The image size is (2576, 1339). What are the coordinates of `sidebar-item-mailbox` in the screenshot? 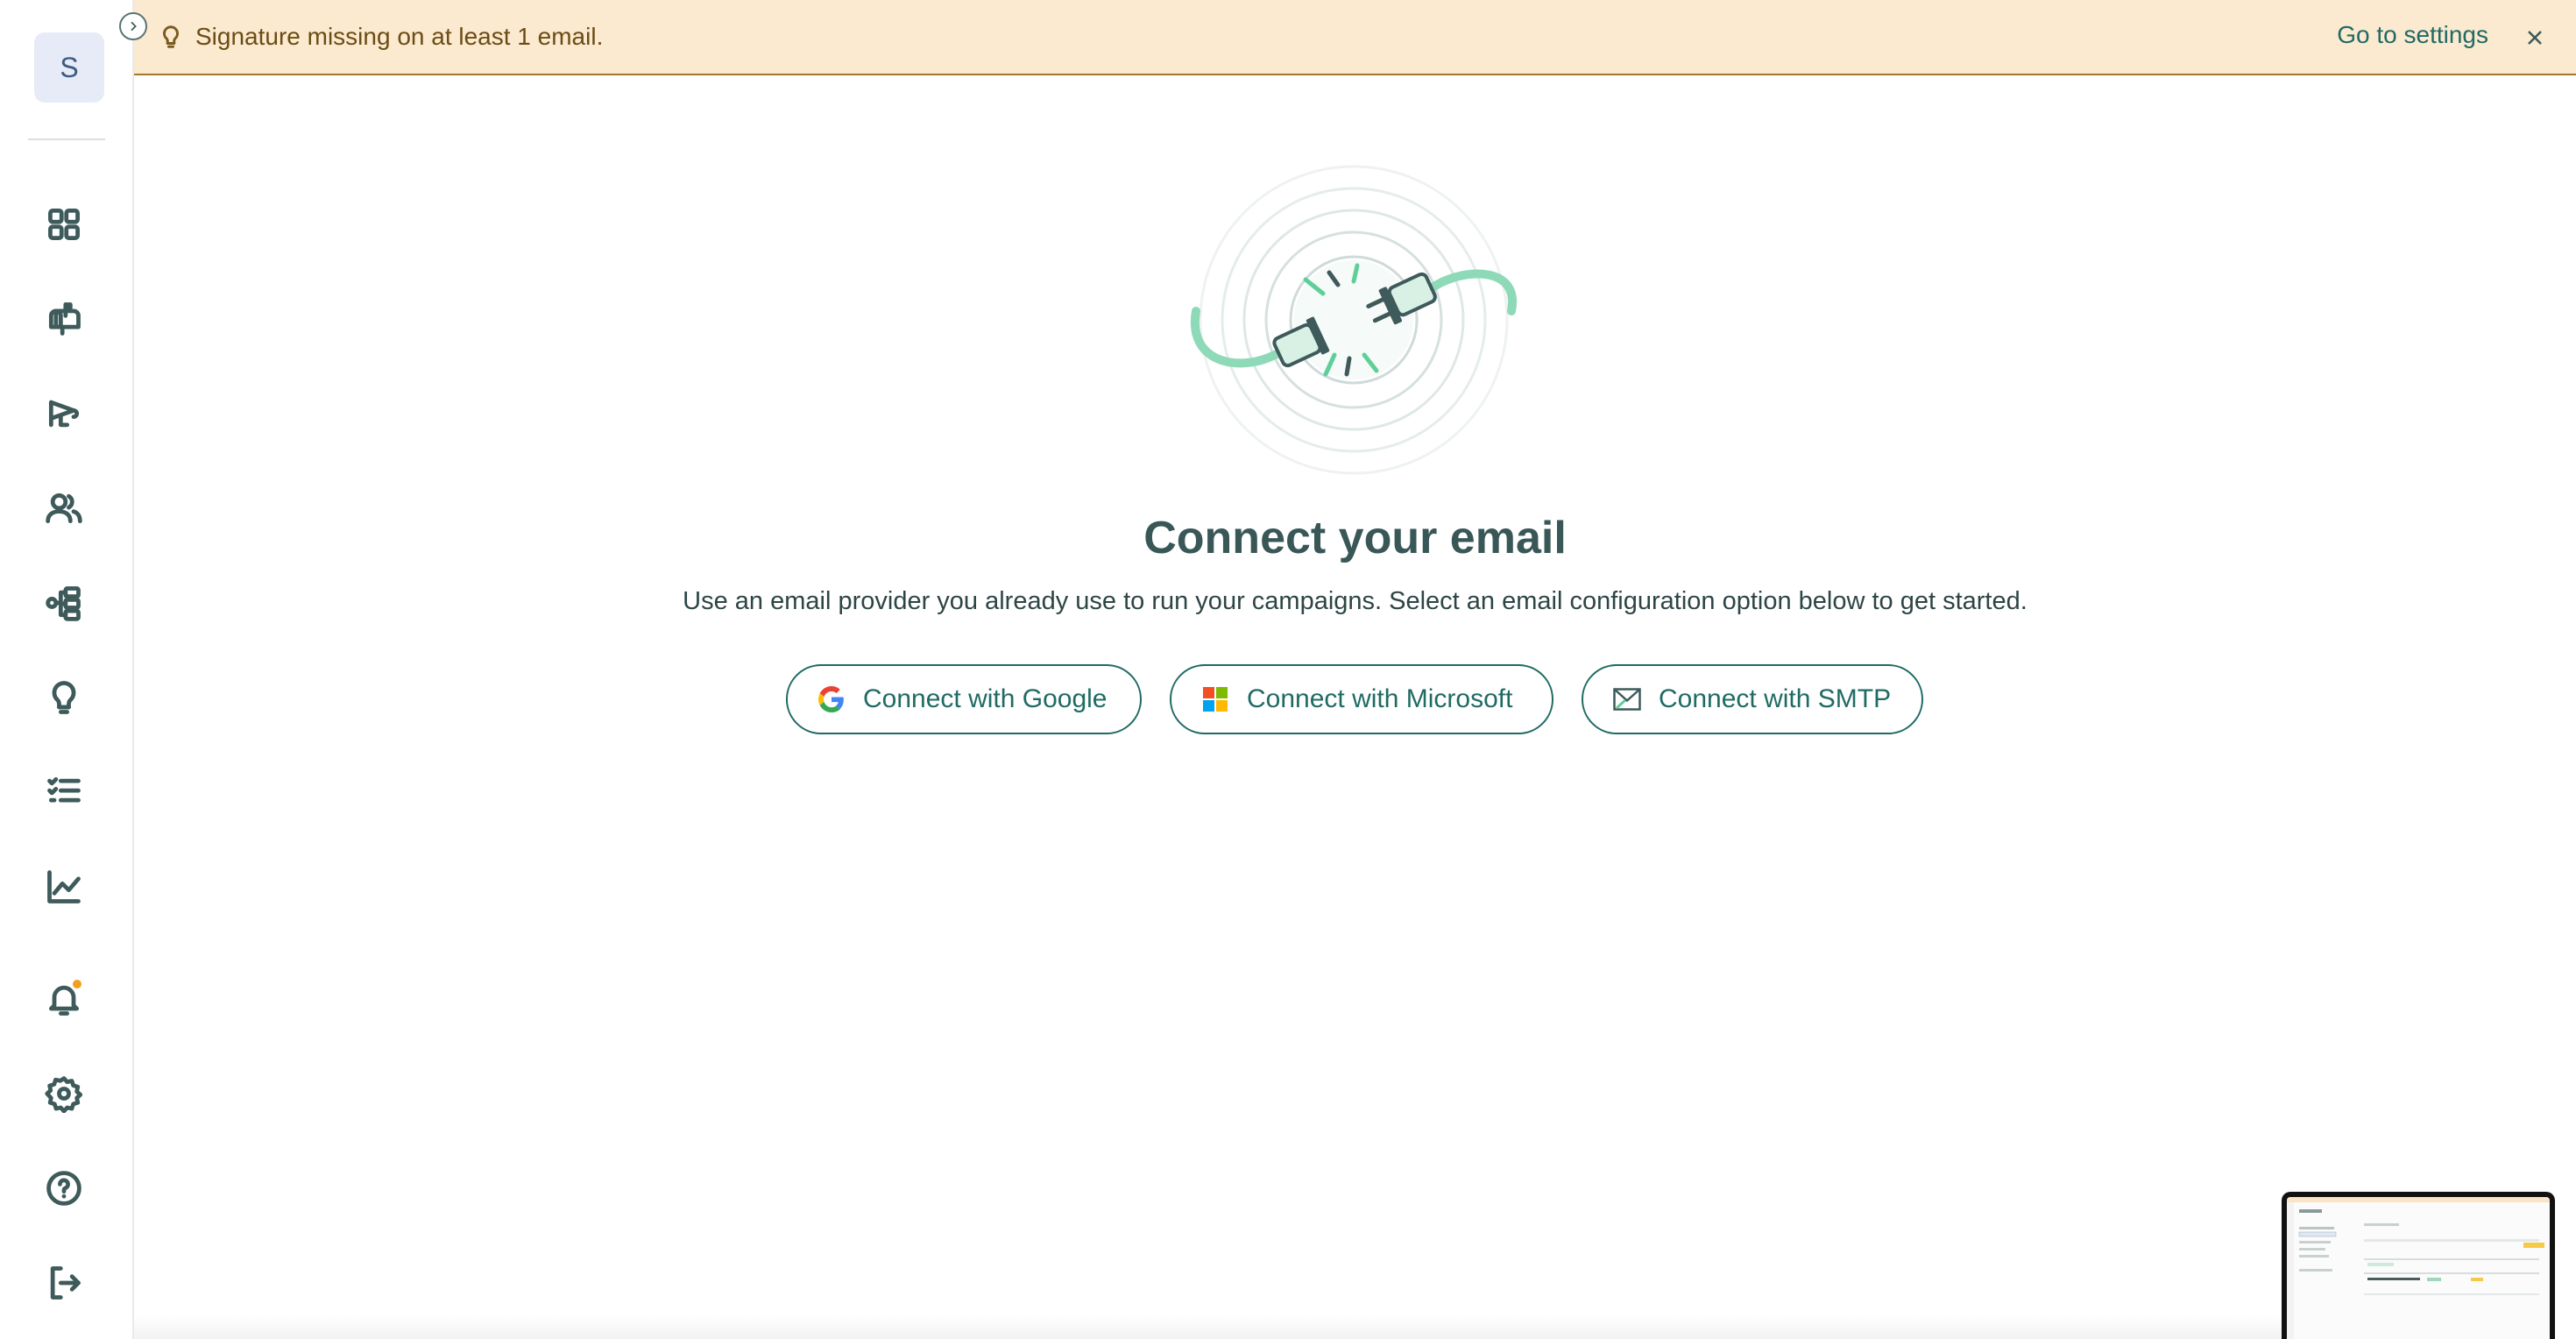 It's located at (64, 319).